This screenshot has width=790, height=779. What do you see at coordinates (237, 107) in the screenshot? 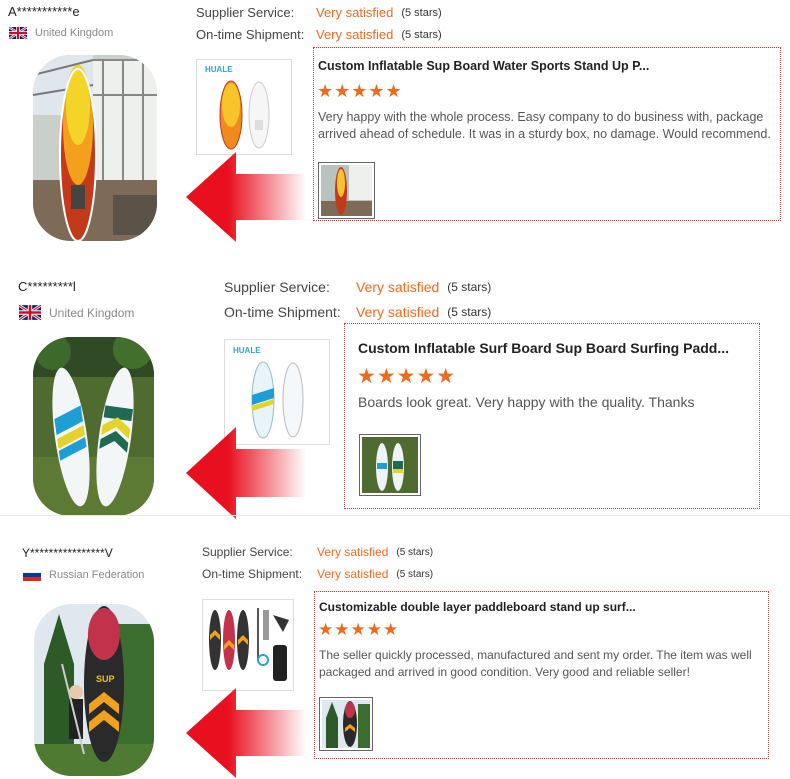
I see `product-image: HUALE` at bounding box center [237, 107].